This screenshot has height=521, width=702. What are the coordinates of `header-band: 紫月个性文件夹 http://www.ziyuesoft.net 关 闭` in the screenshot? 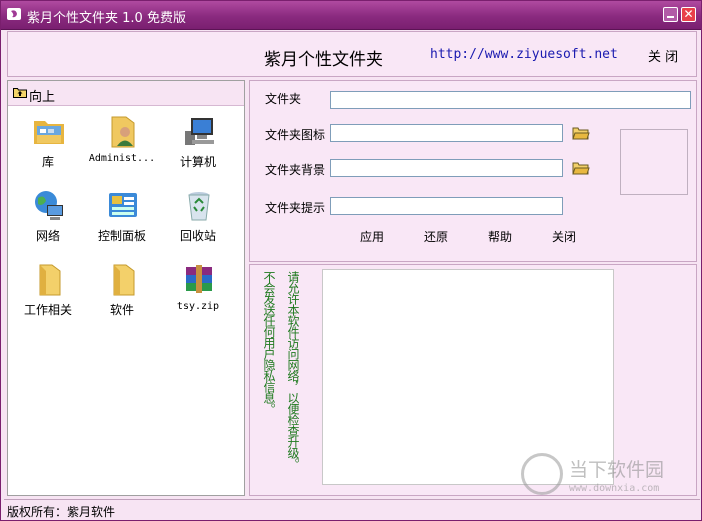 It's located at (352, 54).